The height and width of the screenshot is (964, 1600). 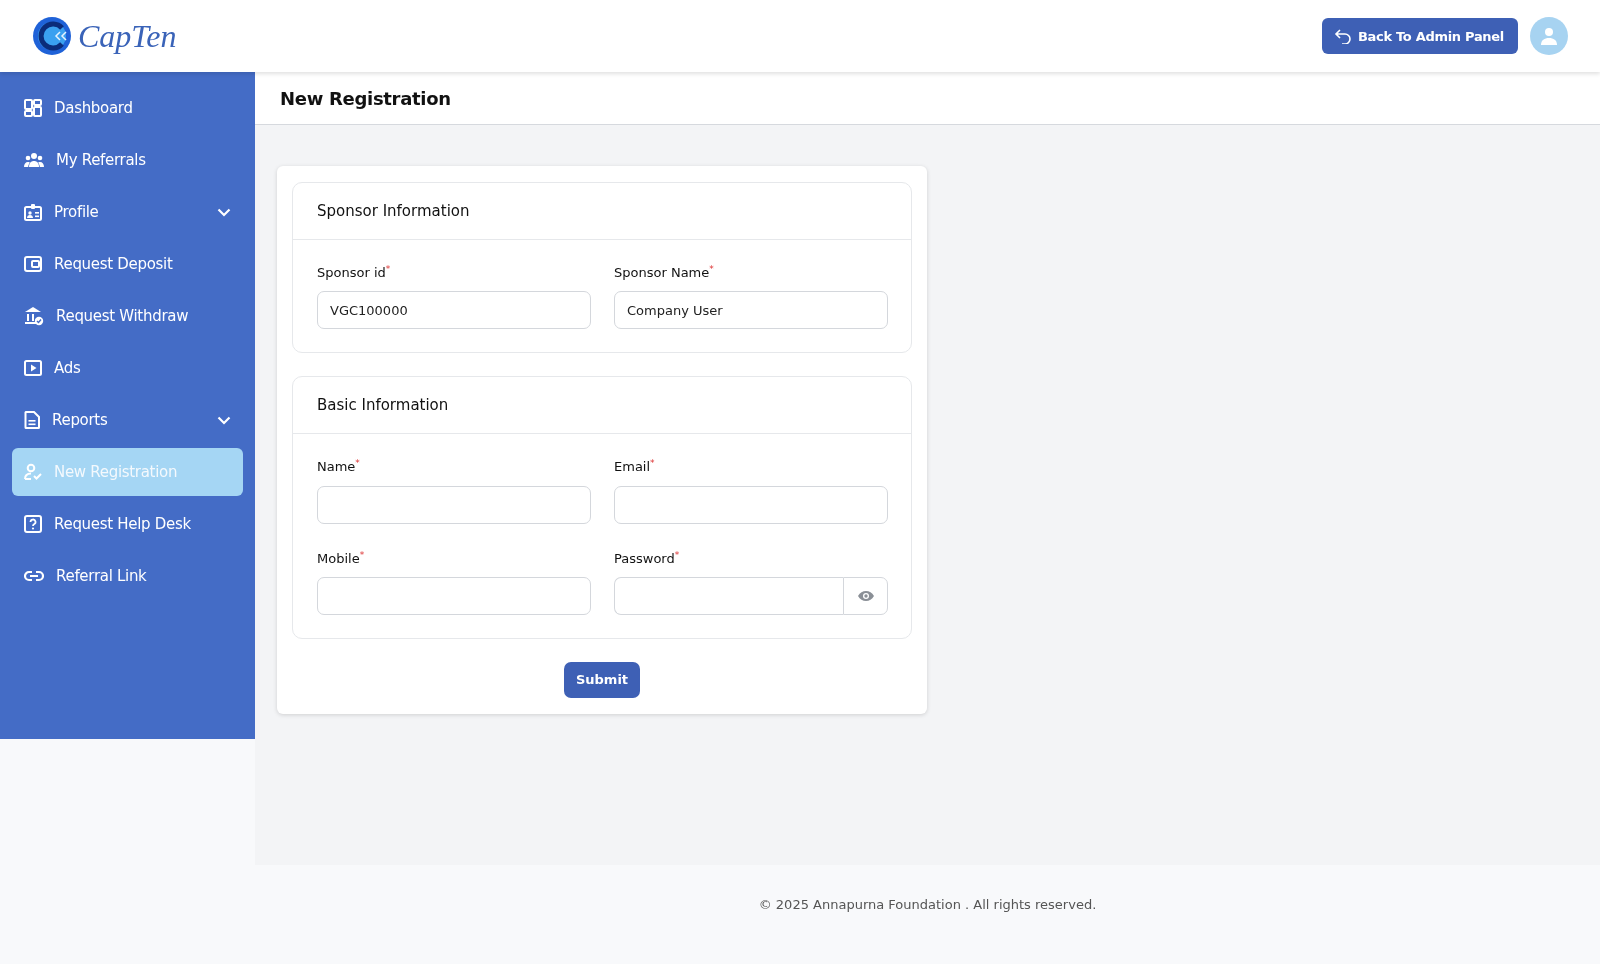 I want to click on sidebar-item: My Referrals, so click(x=127, y=160).